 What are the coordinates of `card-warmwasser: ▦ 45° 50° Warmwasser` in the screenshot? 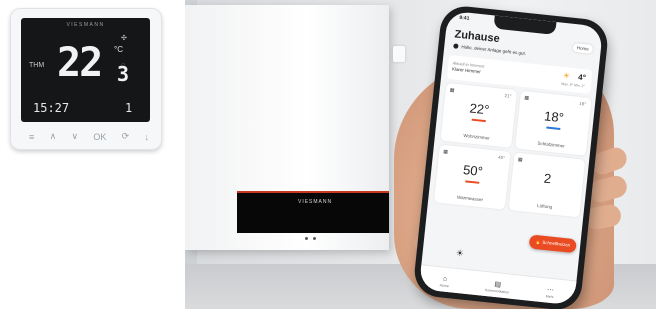 It's located at (472, 177).